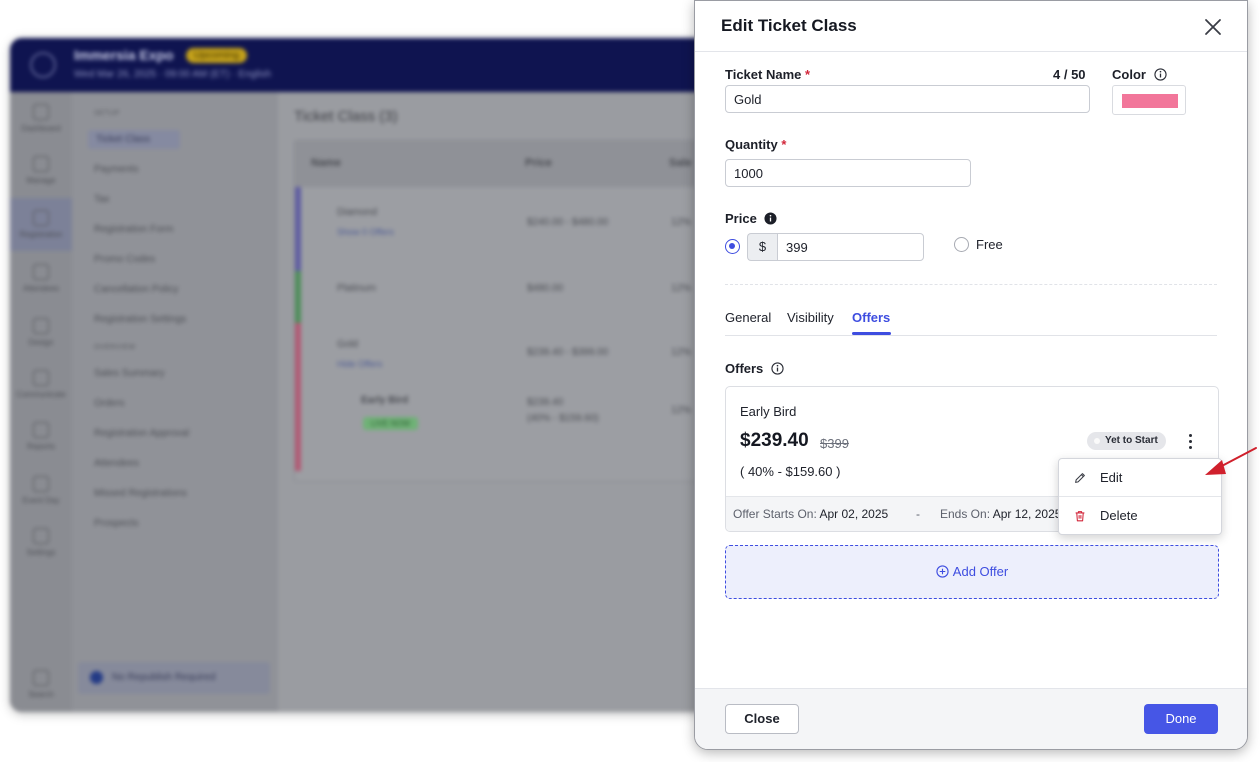 This screenshot has height=762, width=1260. Describe the element at coordinates (848, 173) in the screenshot. I see `quantity-input` at that location.